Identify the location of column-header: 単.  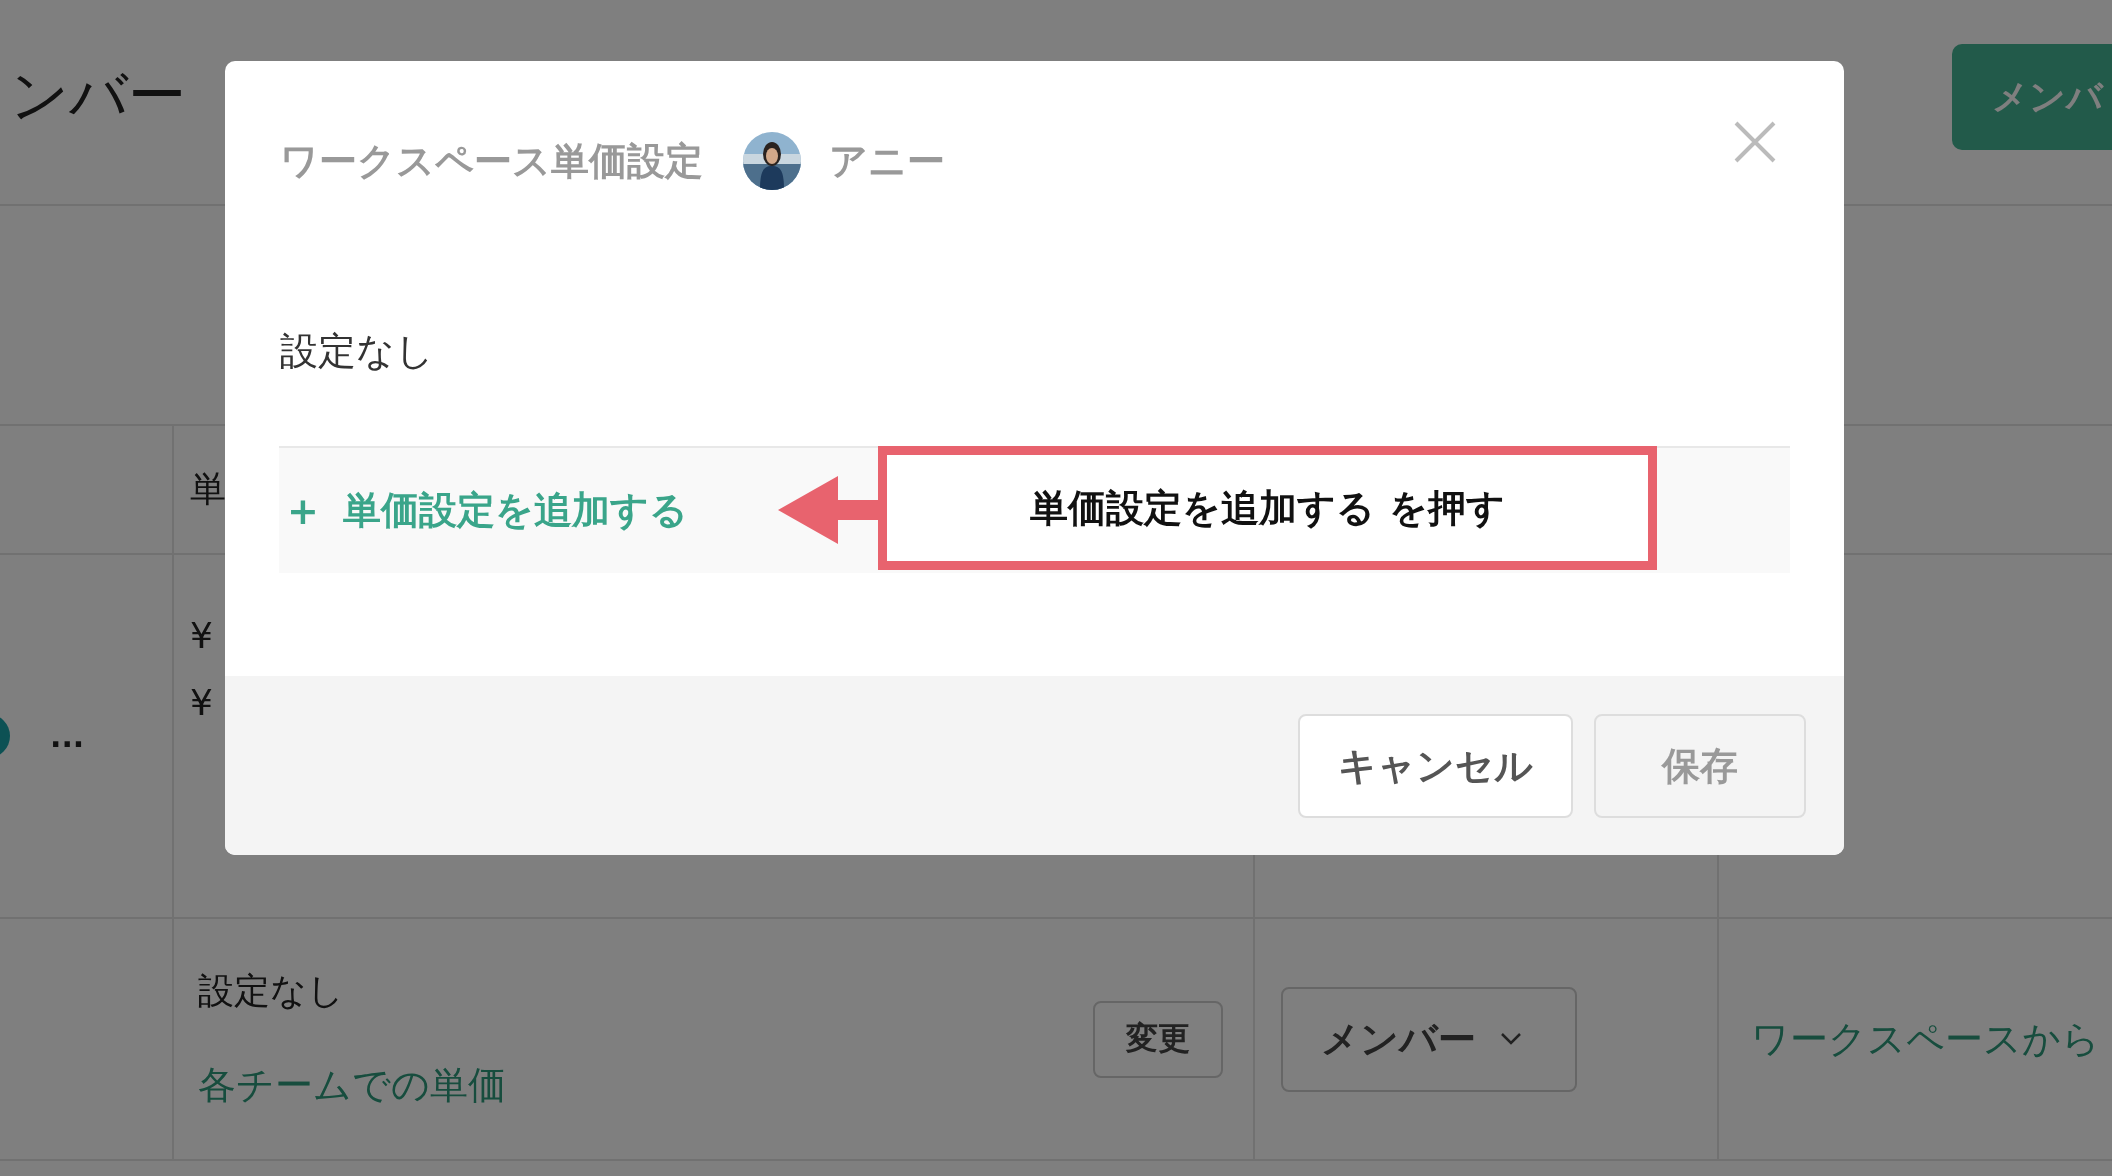
(208, 489).